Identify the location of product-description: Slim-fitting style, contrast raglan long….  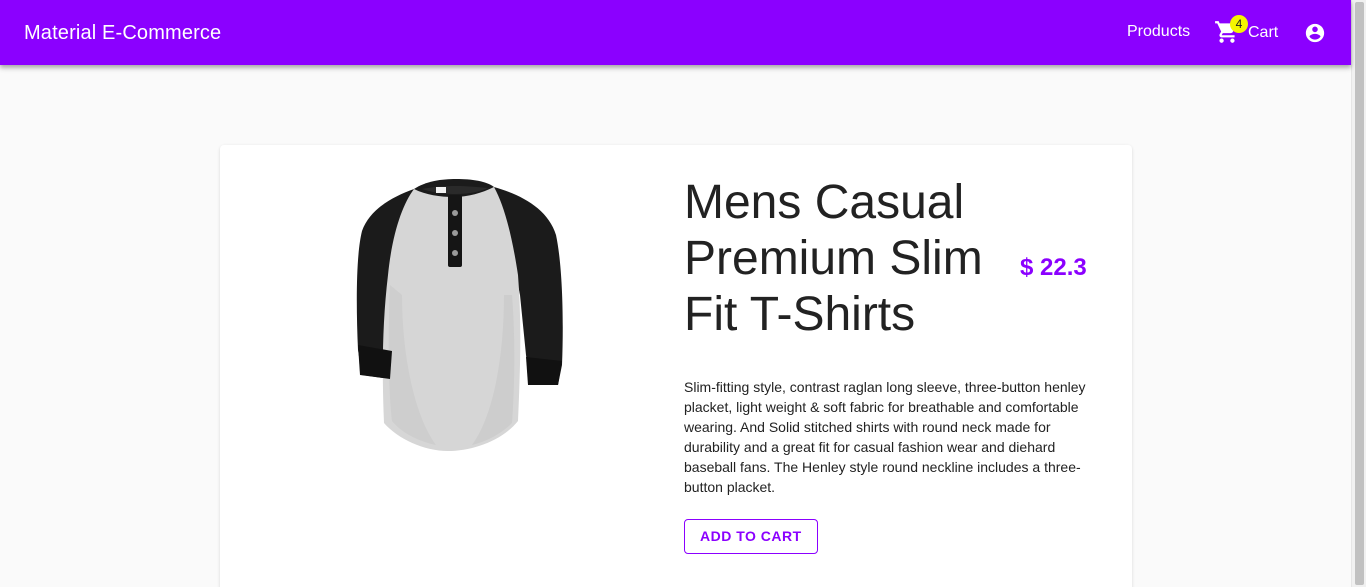
(885, 437).